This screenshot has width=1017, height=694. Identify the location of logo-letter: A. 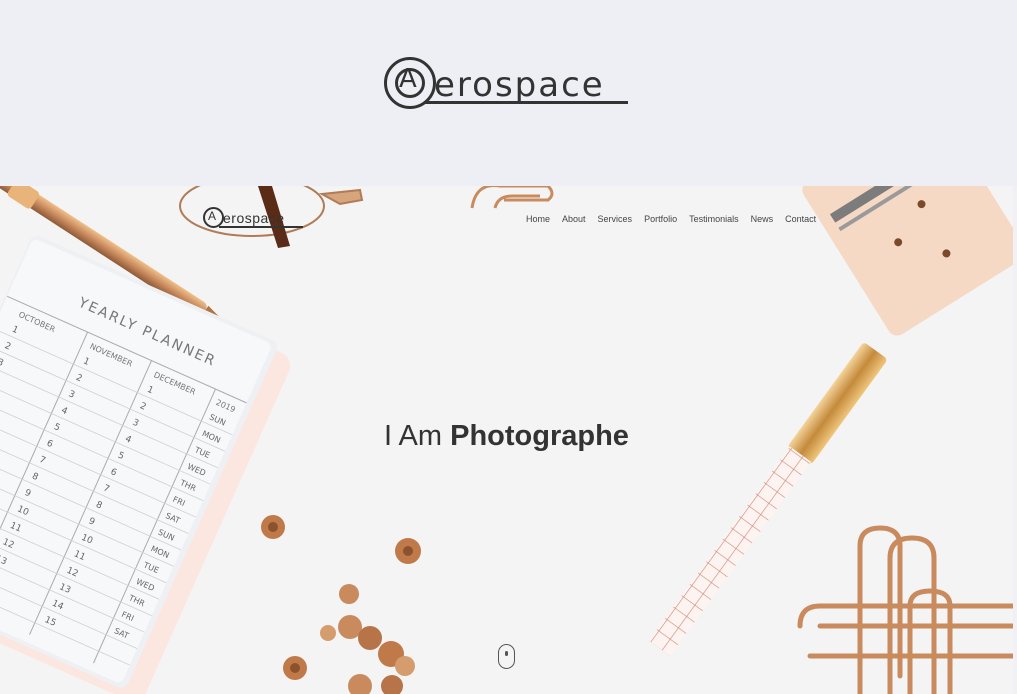
(408, 79).